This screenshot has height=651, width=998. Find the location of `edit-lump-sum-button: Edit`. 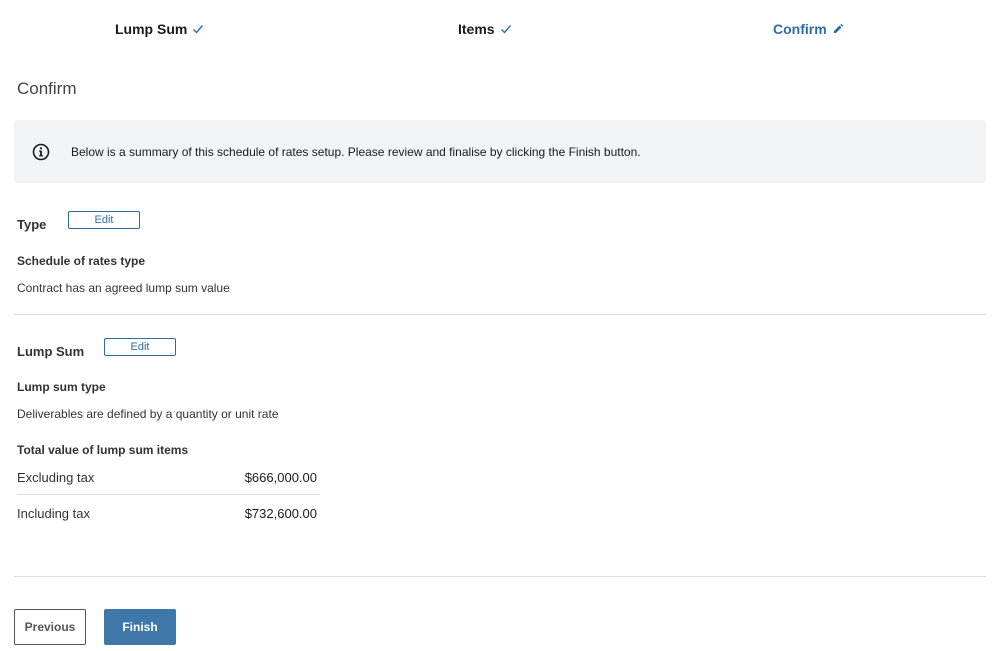

edit-lump-sum-button: Edit is located at coordinates (140, 347).